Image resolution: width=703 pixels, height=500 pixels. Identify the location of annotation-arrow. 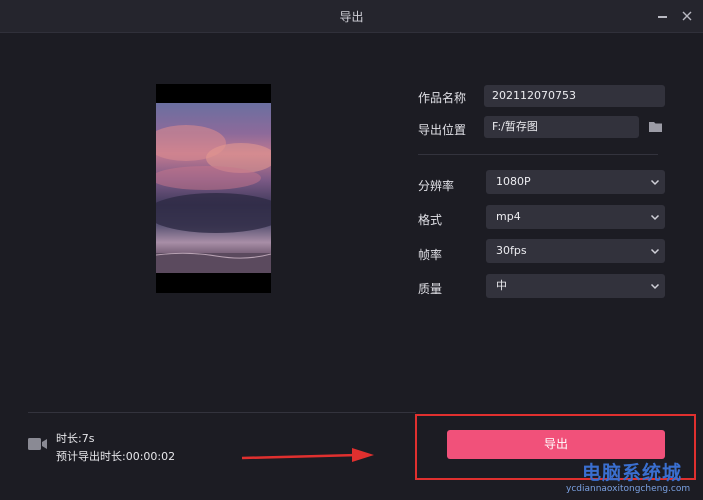
(307, 455).